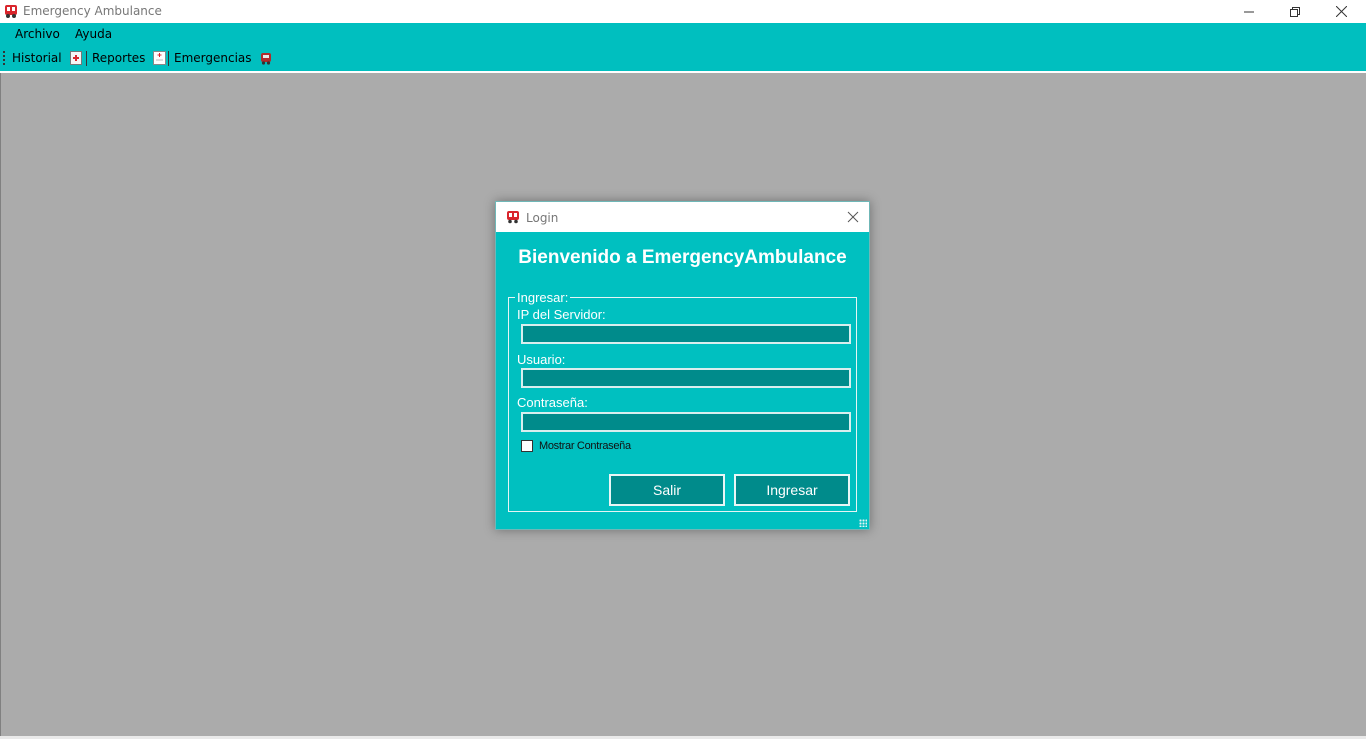 The image size is (1366, 739). I want to click on toolbar-emergencias-button: Emergencias, so click(223, 58).